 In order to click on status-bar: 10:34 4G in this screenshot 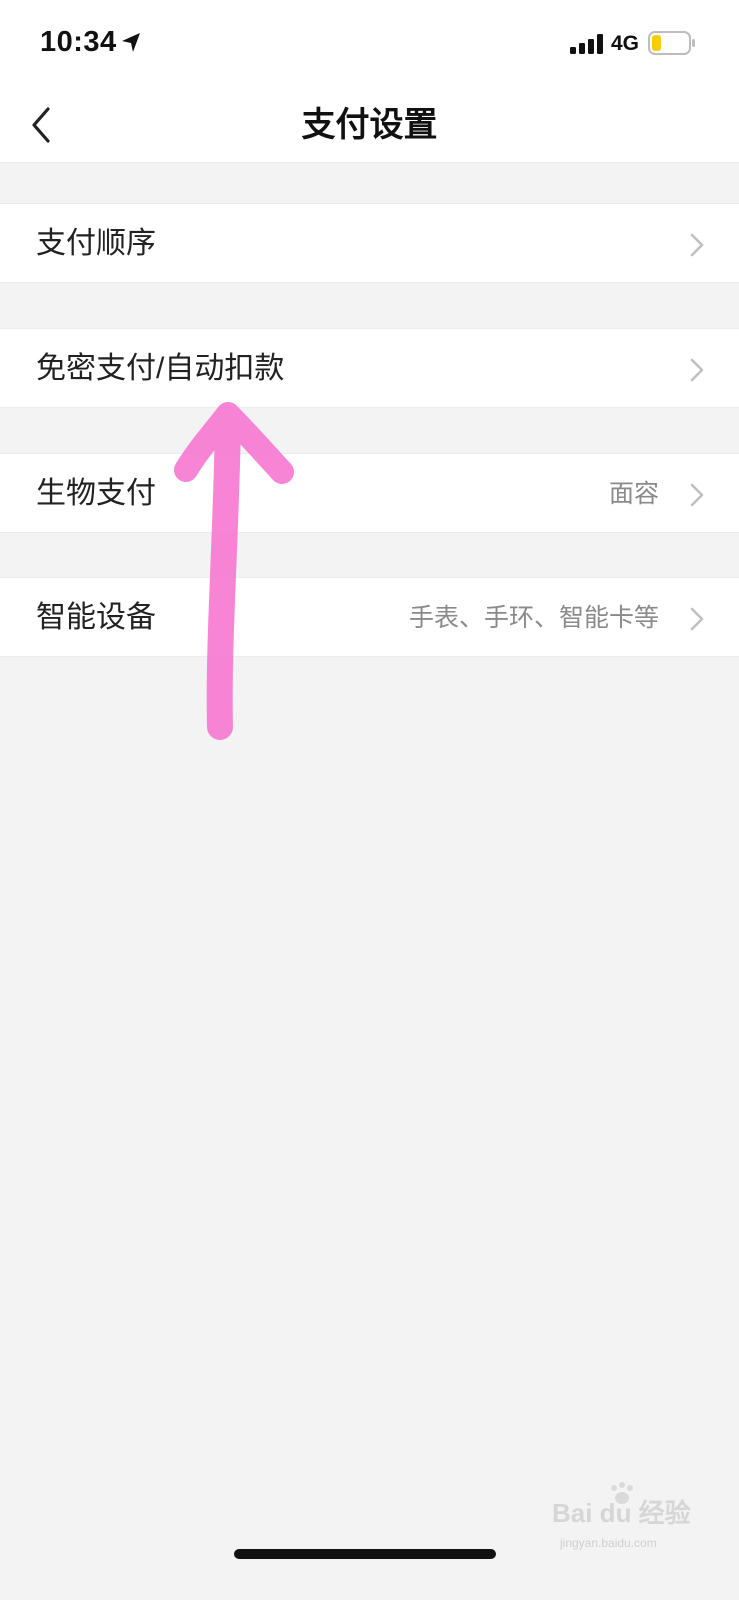, I will do `click(369, 44)`.